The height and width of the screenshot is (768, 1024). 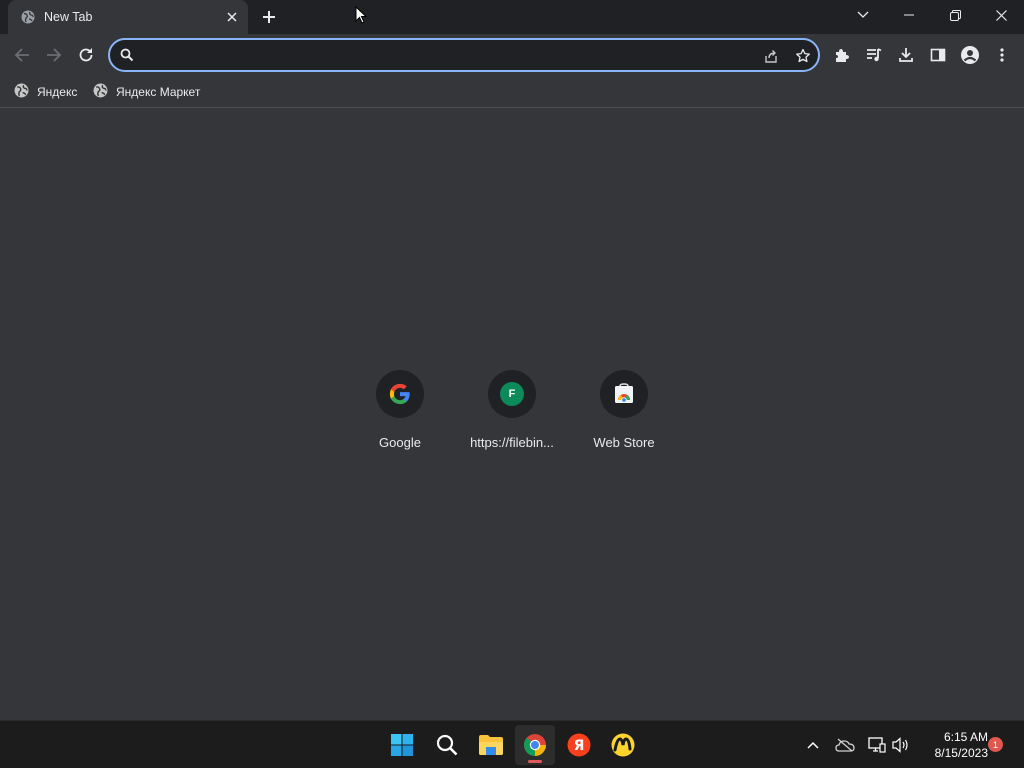 What do you see at coordinates (68, 17) in the screenshot?
I see `tab-title: New Tab` at bounding box center [68, 17].